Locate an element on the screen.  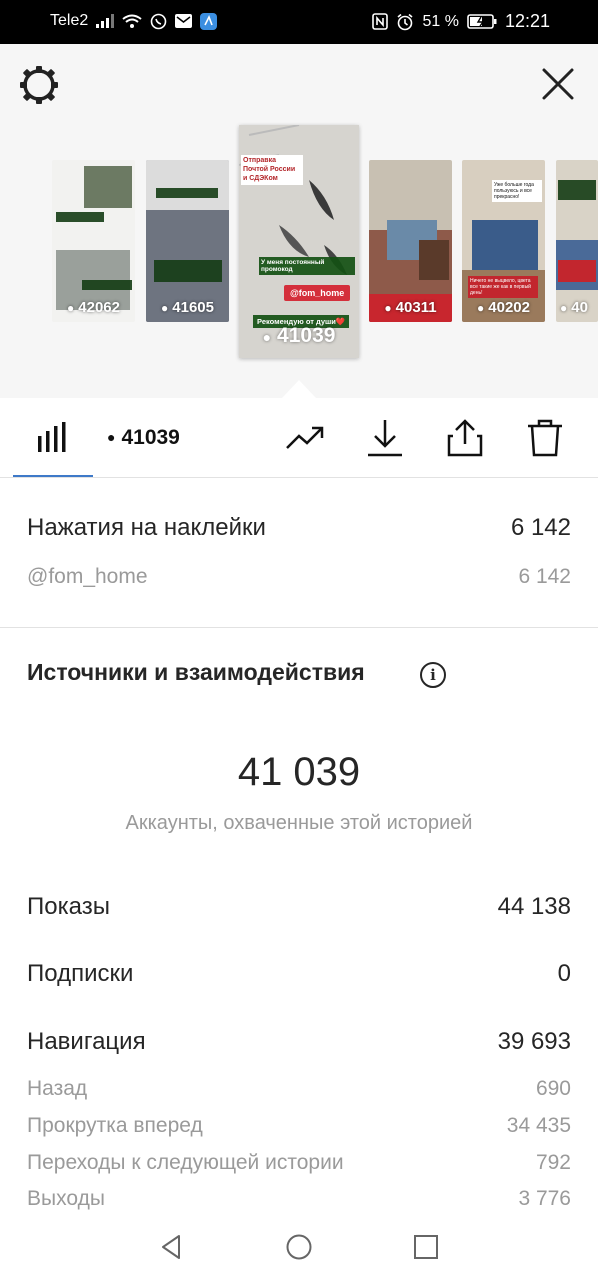
alarm-icon is located at coordinates (405, 21).